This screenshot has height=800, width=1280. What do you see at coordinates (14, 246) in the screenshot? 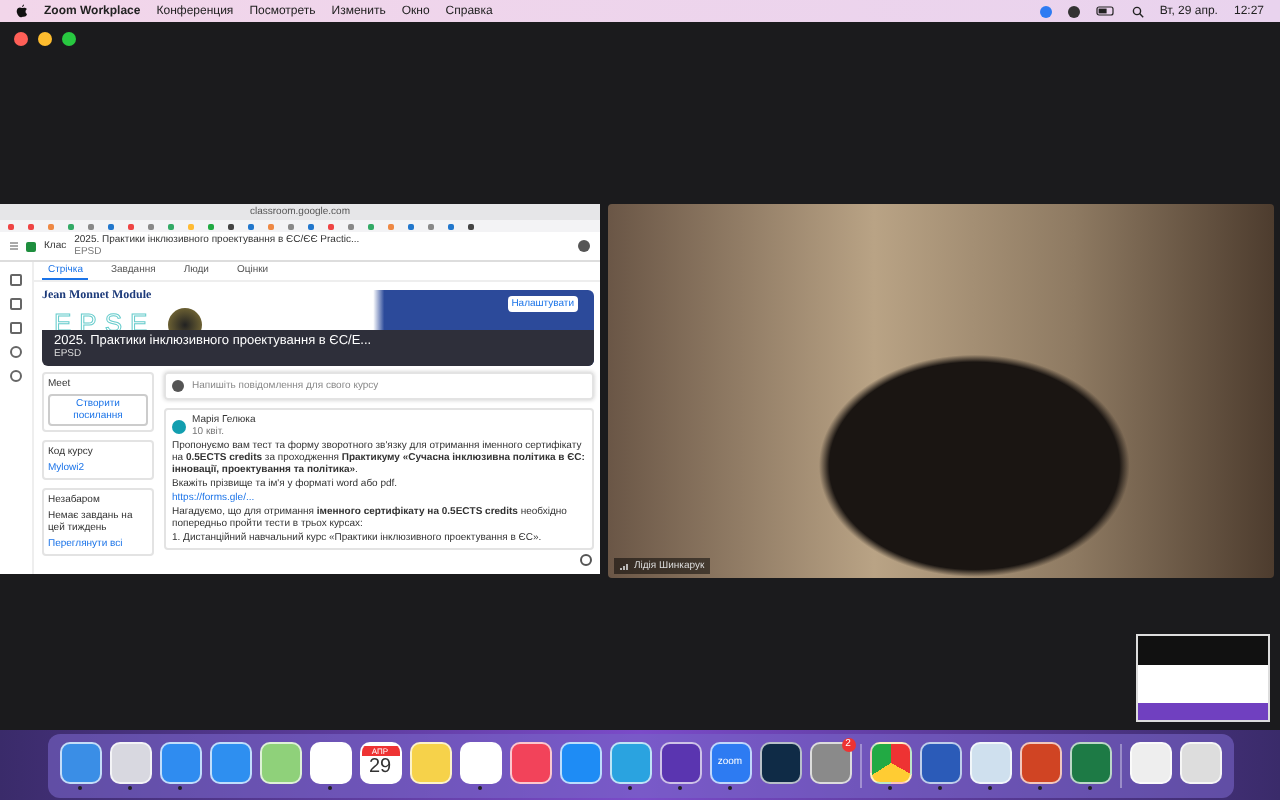
I see `menu-icon` at bounding box center [14, 246].